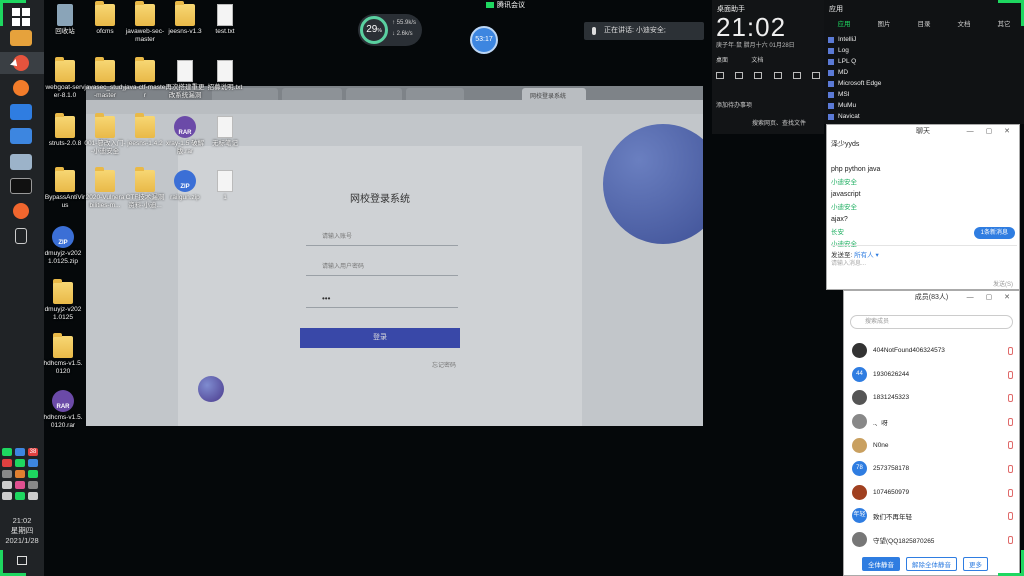 Image resolution: width=1024 pixels, height=576 pixels. What do you see at coordinates (722, 61) in the screenshot?
I see `desktop-link: 桌面` at bounding box center [722, 61].